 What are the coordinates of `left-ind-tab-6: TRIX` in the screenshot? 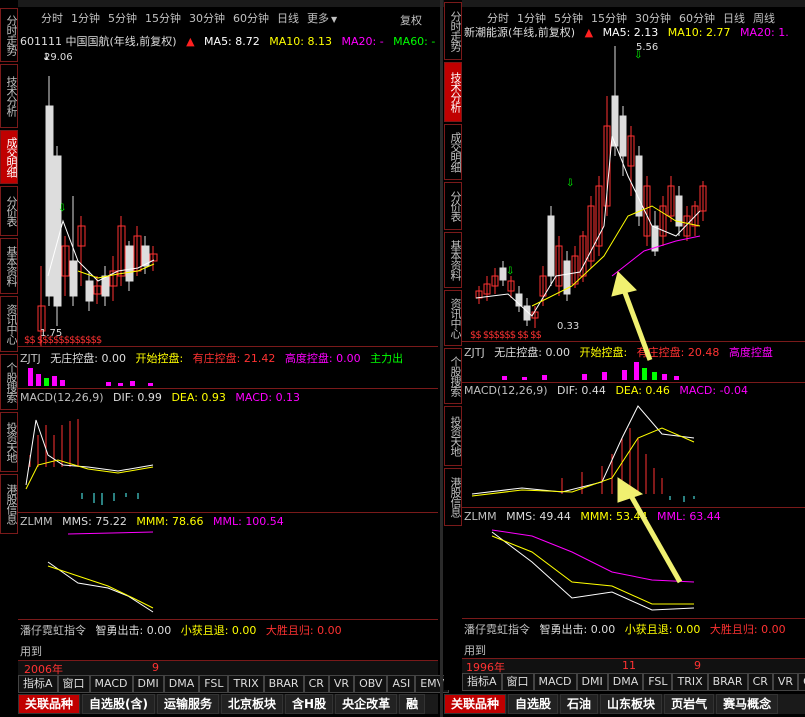 It's located at (246, 684).